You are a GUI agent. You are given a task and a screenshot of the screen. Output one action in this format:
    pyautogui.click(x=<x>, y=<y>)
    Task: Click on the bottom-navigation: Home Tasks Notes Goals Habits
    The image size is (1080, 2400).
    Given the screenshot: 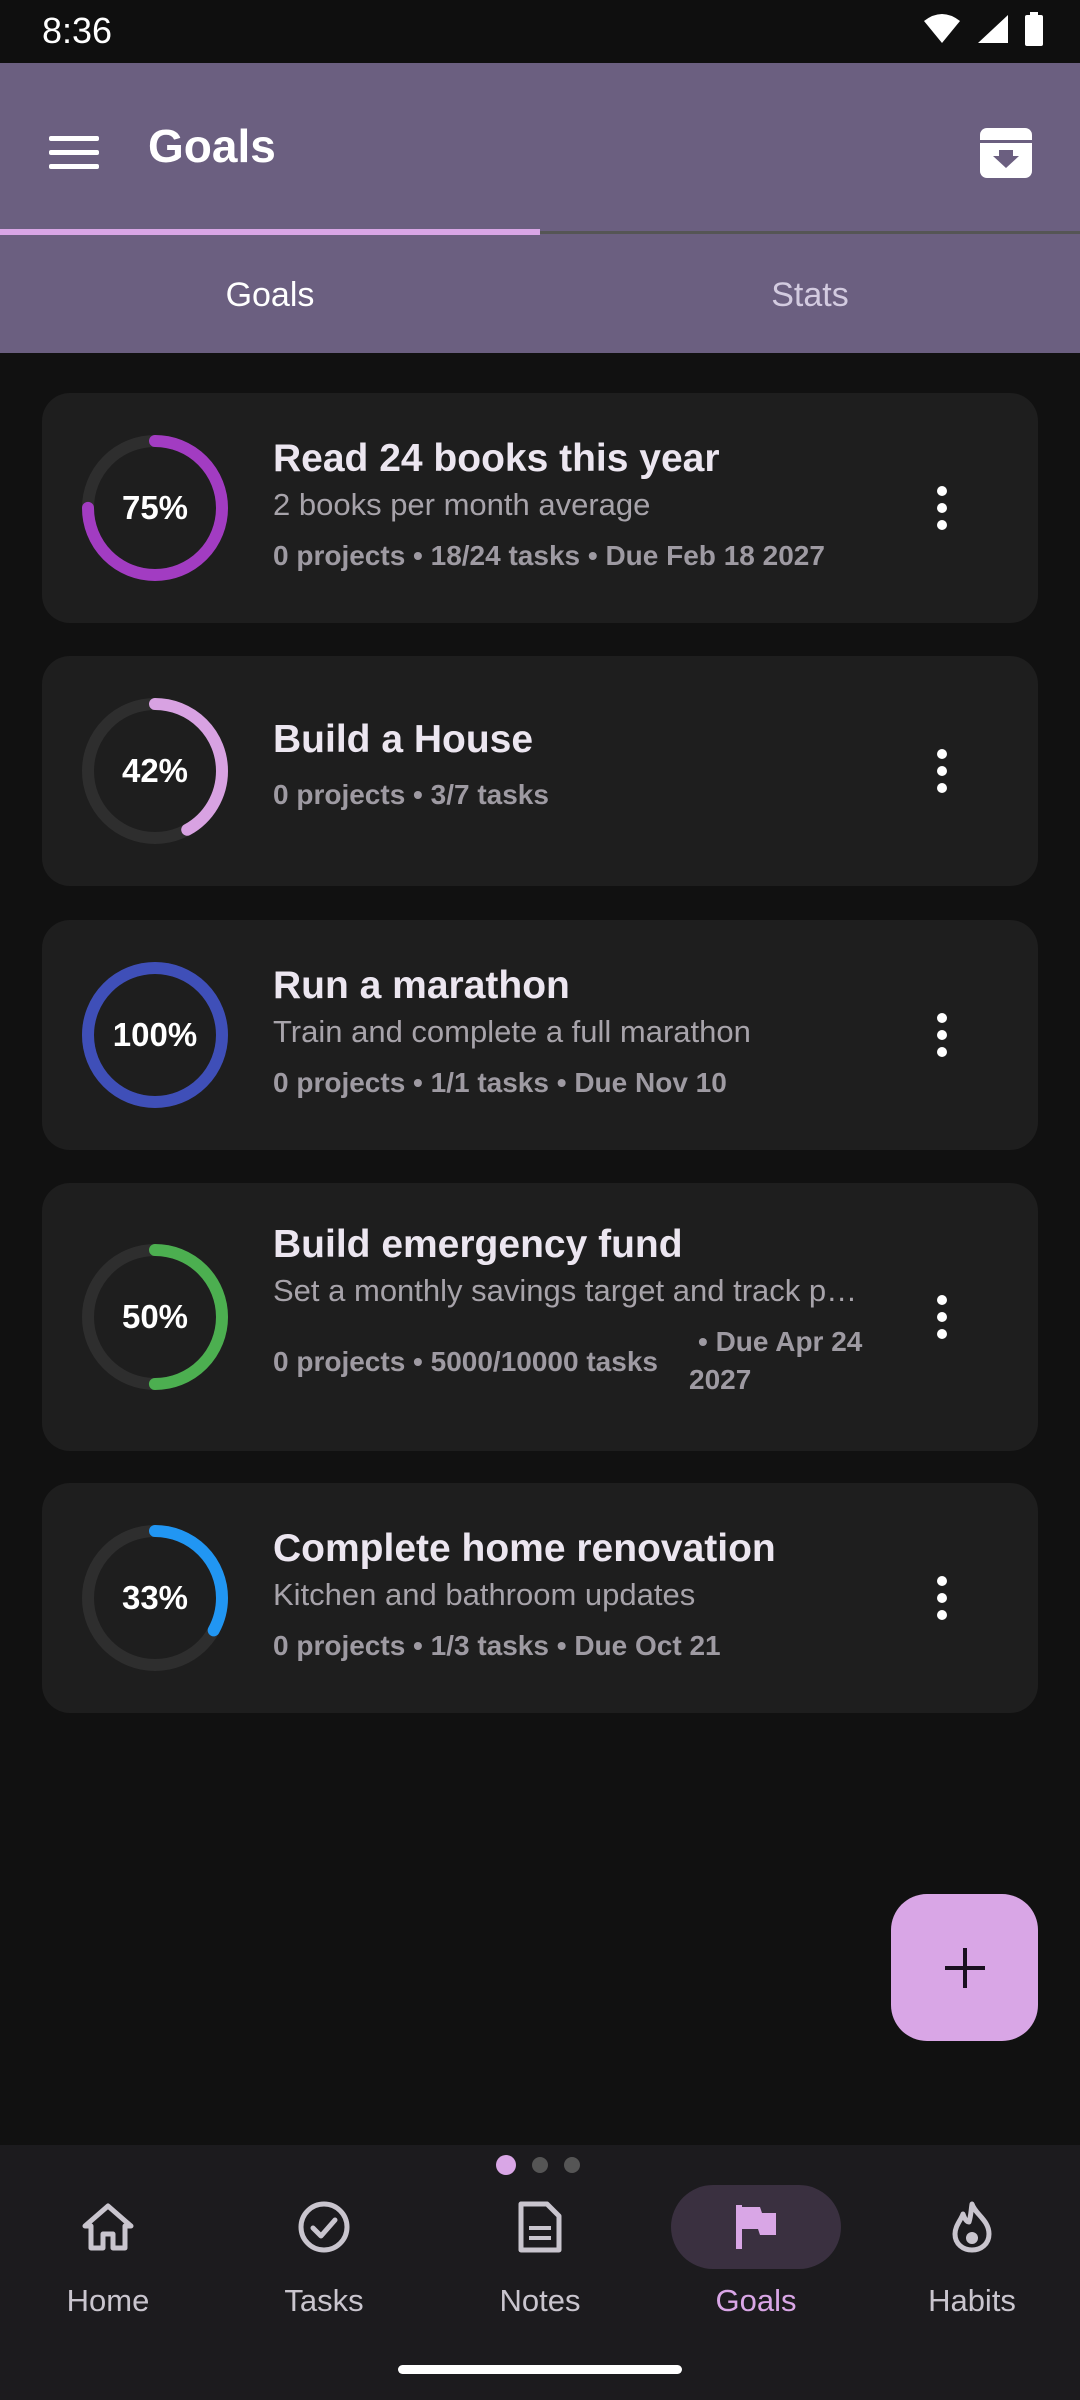 What is the action you would take?
    pyautogui.click(x=540, y=2272)
    